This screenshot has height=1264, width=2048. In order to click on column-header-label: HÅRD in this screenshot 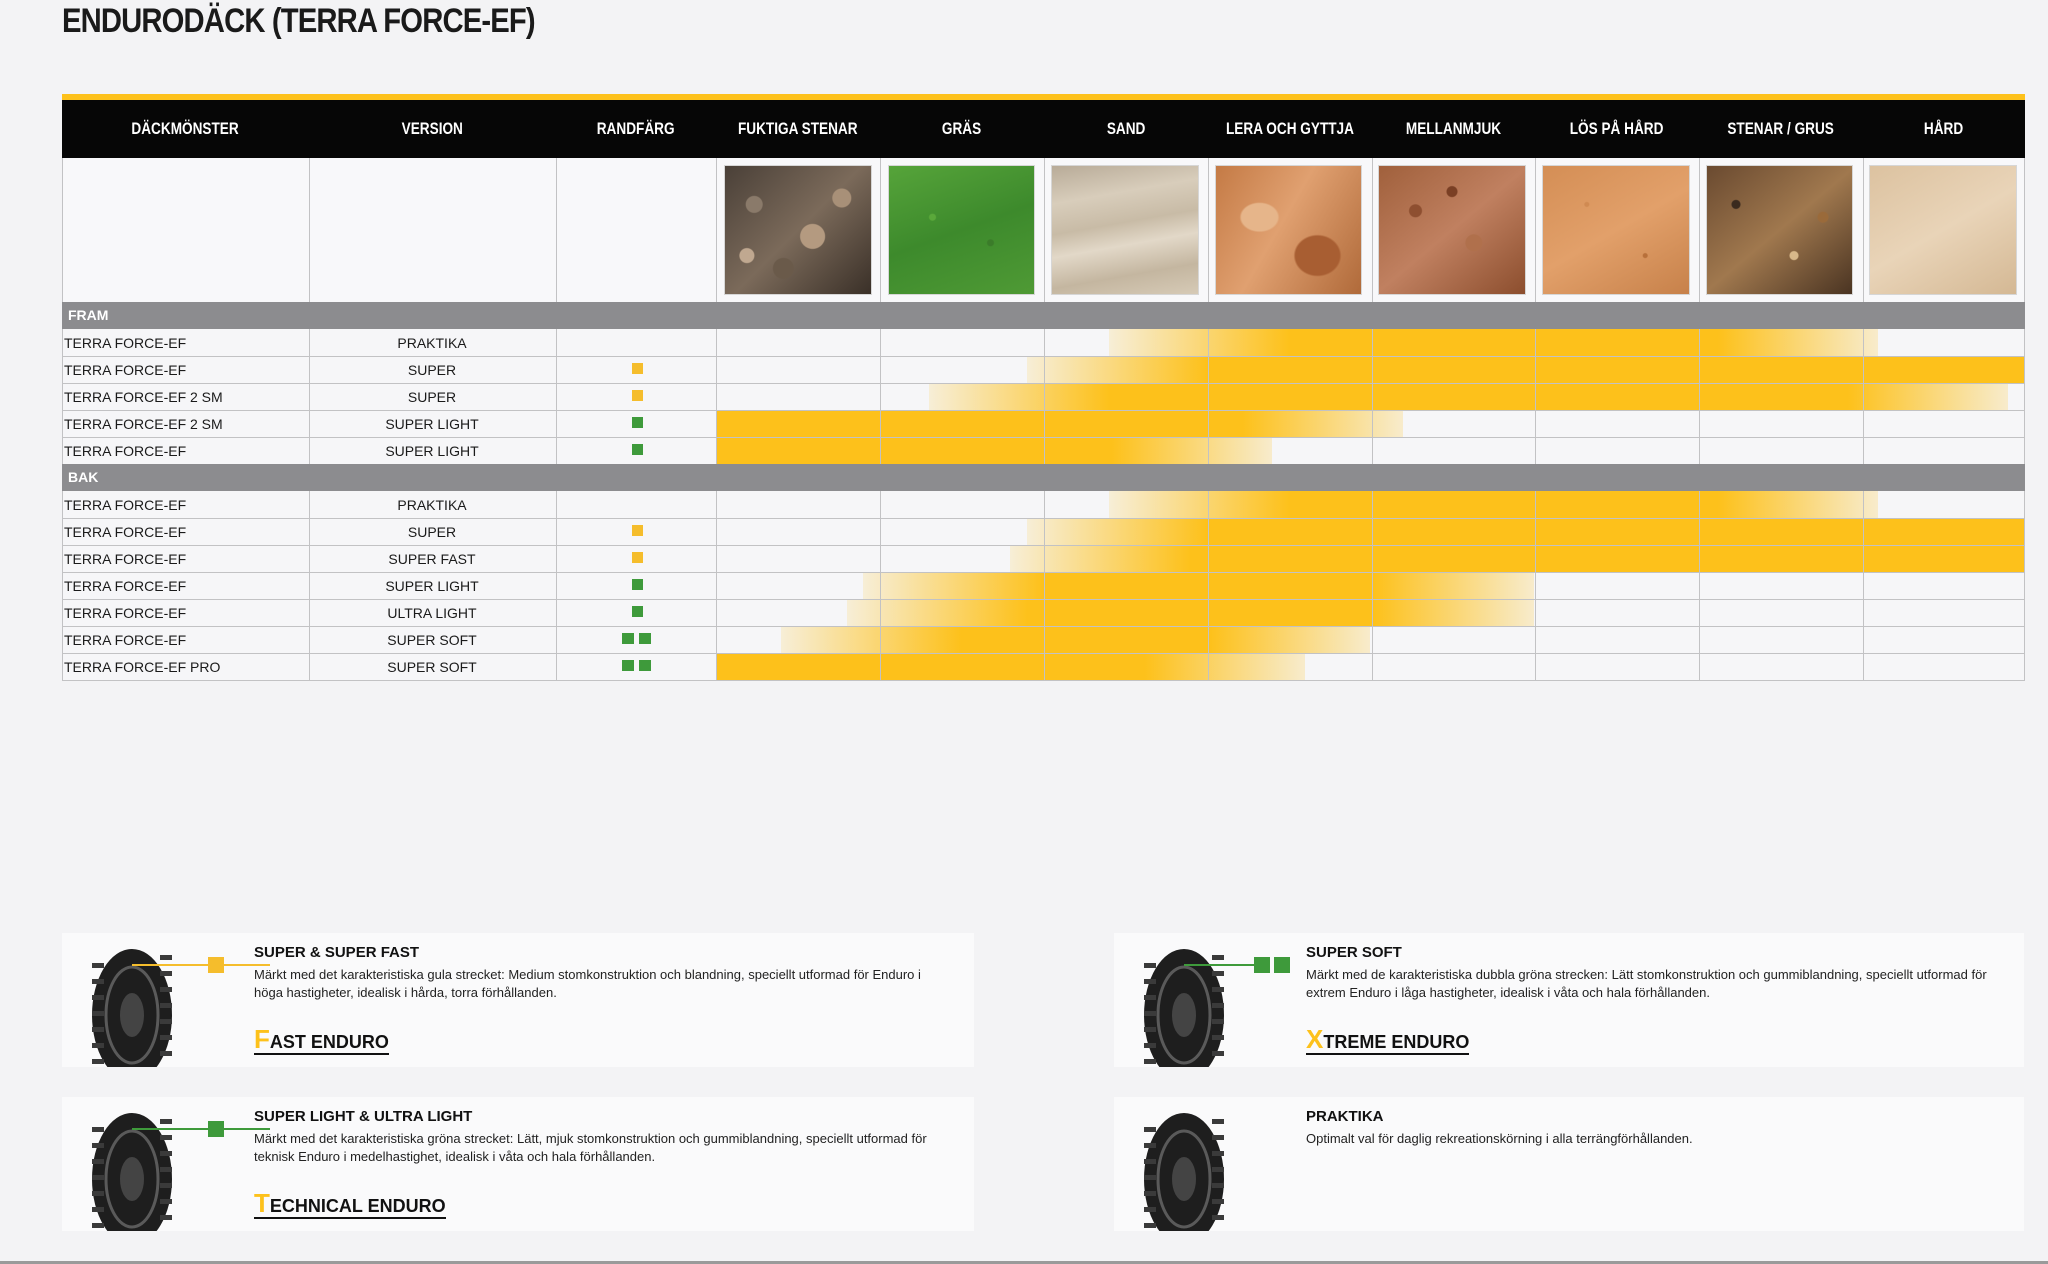, I will do `click(1944, 128)`.